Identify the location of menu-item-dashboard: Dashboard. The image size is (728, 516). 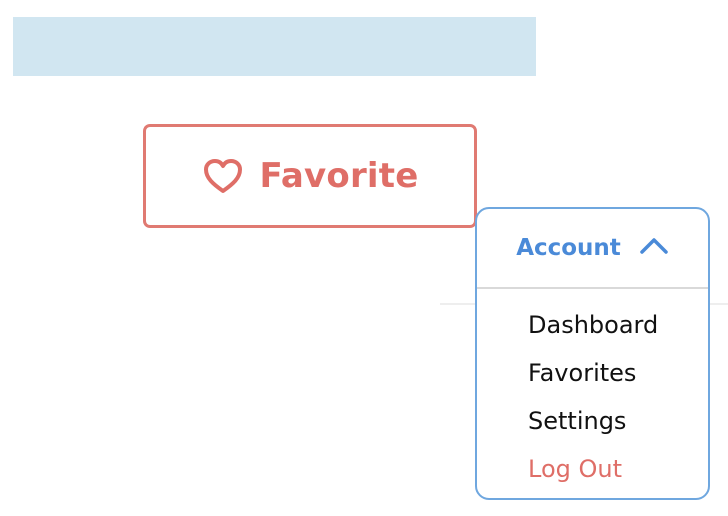
(592, 325).